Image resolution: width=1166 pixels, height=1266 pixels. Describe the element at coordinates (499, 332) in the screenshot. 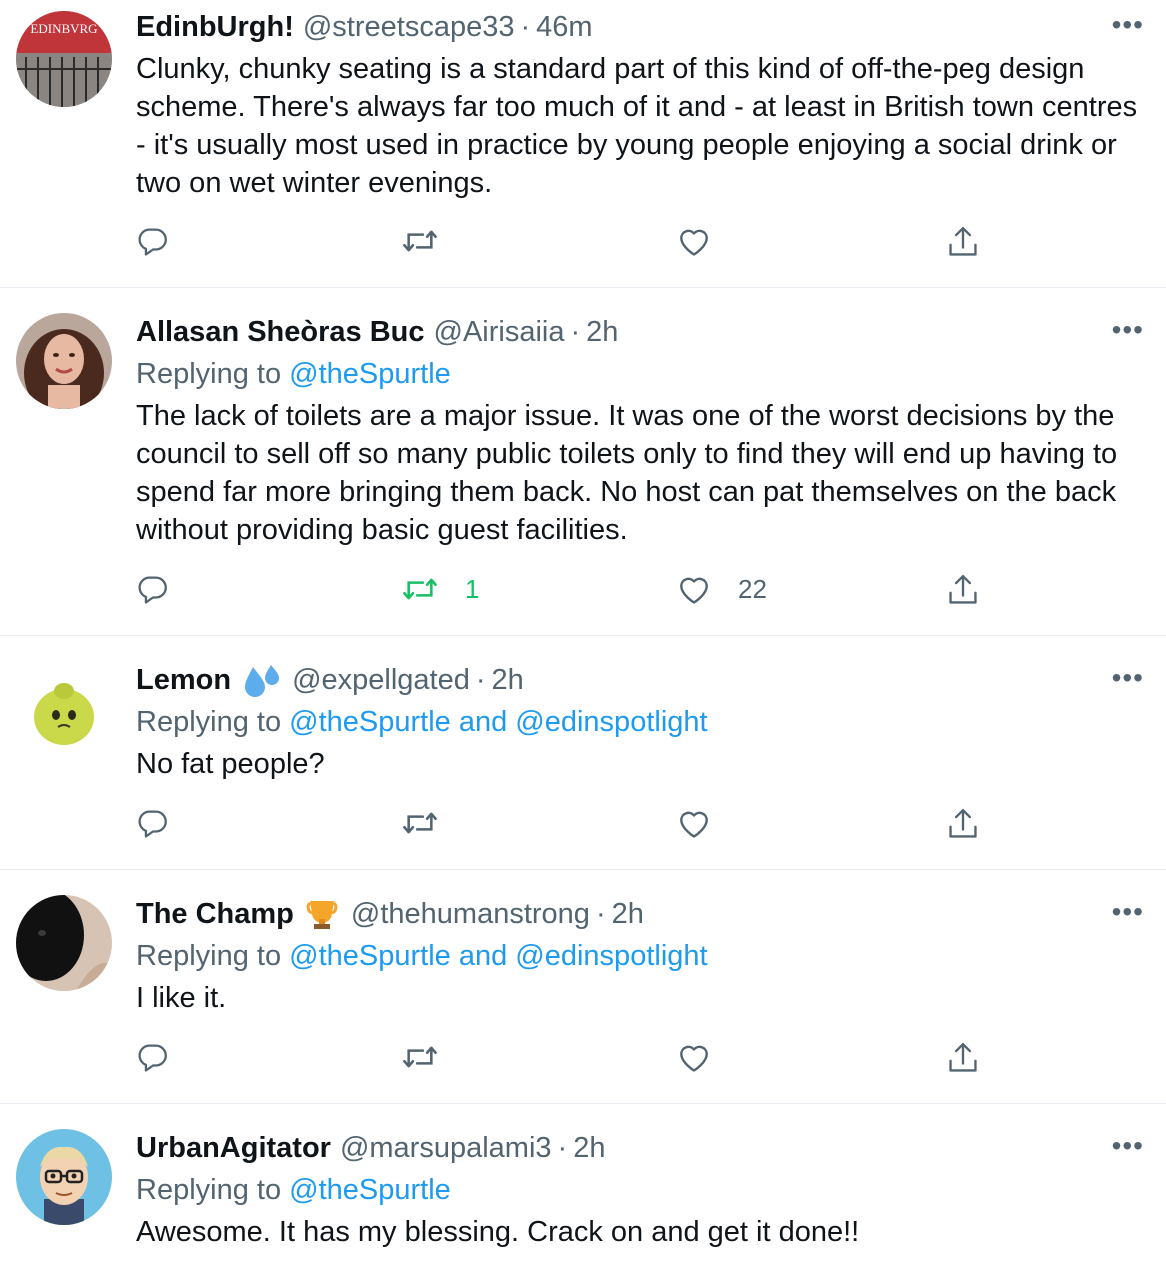

I see `user-handle: @Airisaiia` at that location.